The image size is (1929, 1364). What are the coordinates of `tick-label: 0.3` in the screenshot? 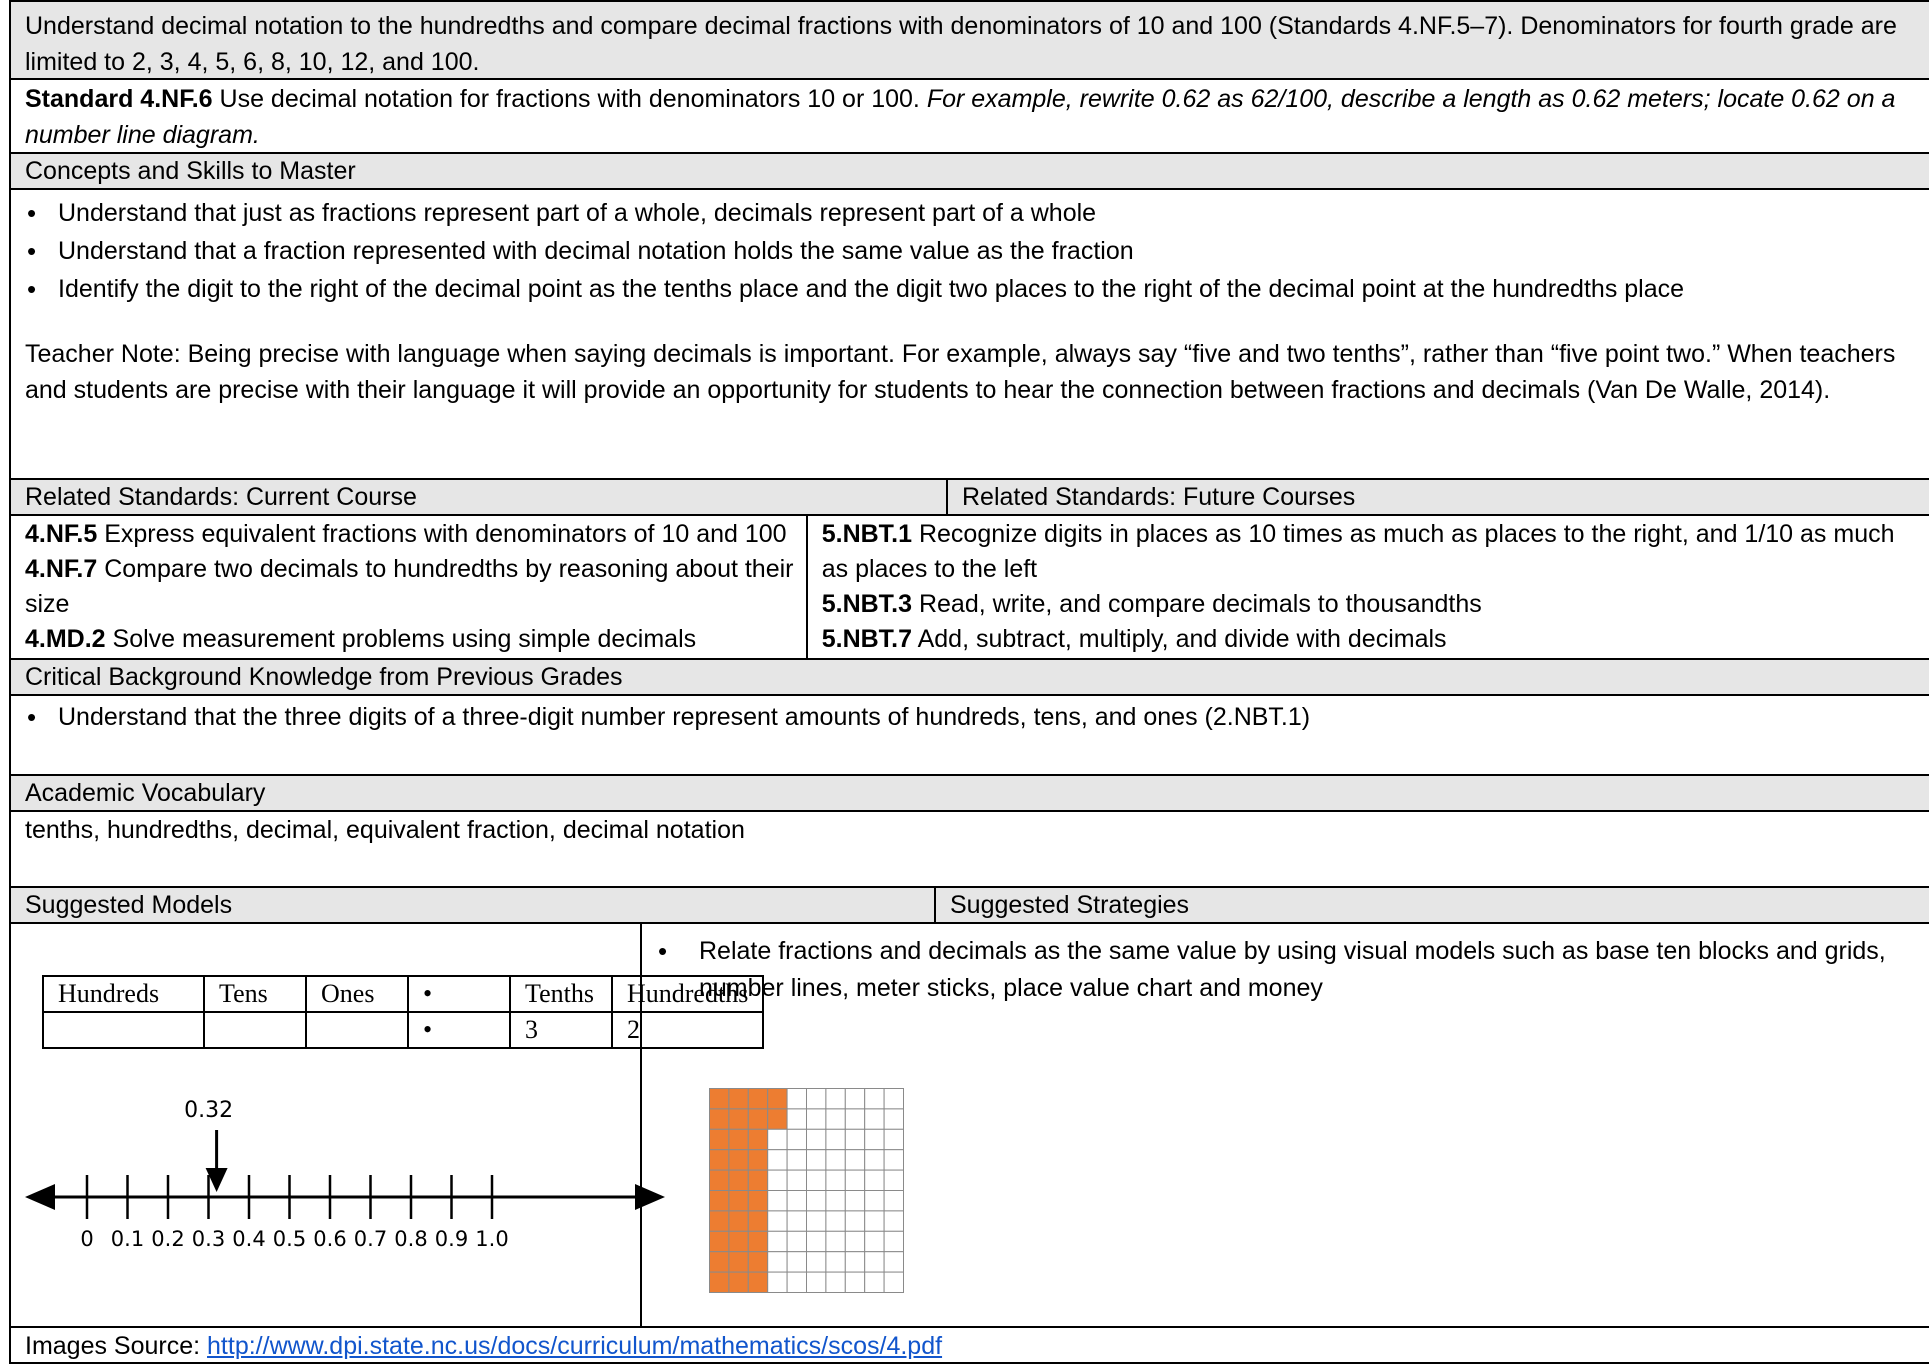 It's located at (208, 1238).